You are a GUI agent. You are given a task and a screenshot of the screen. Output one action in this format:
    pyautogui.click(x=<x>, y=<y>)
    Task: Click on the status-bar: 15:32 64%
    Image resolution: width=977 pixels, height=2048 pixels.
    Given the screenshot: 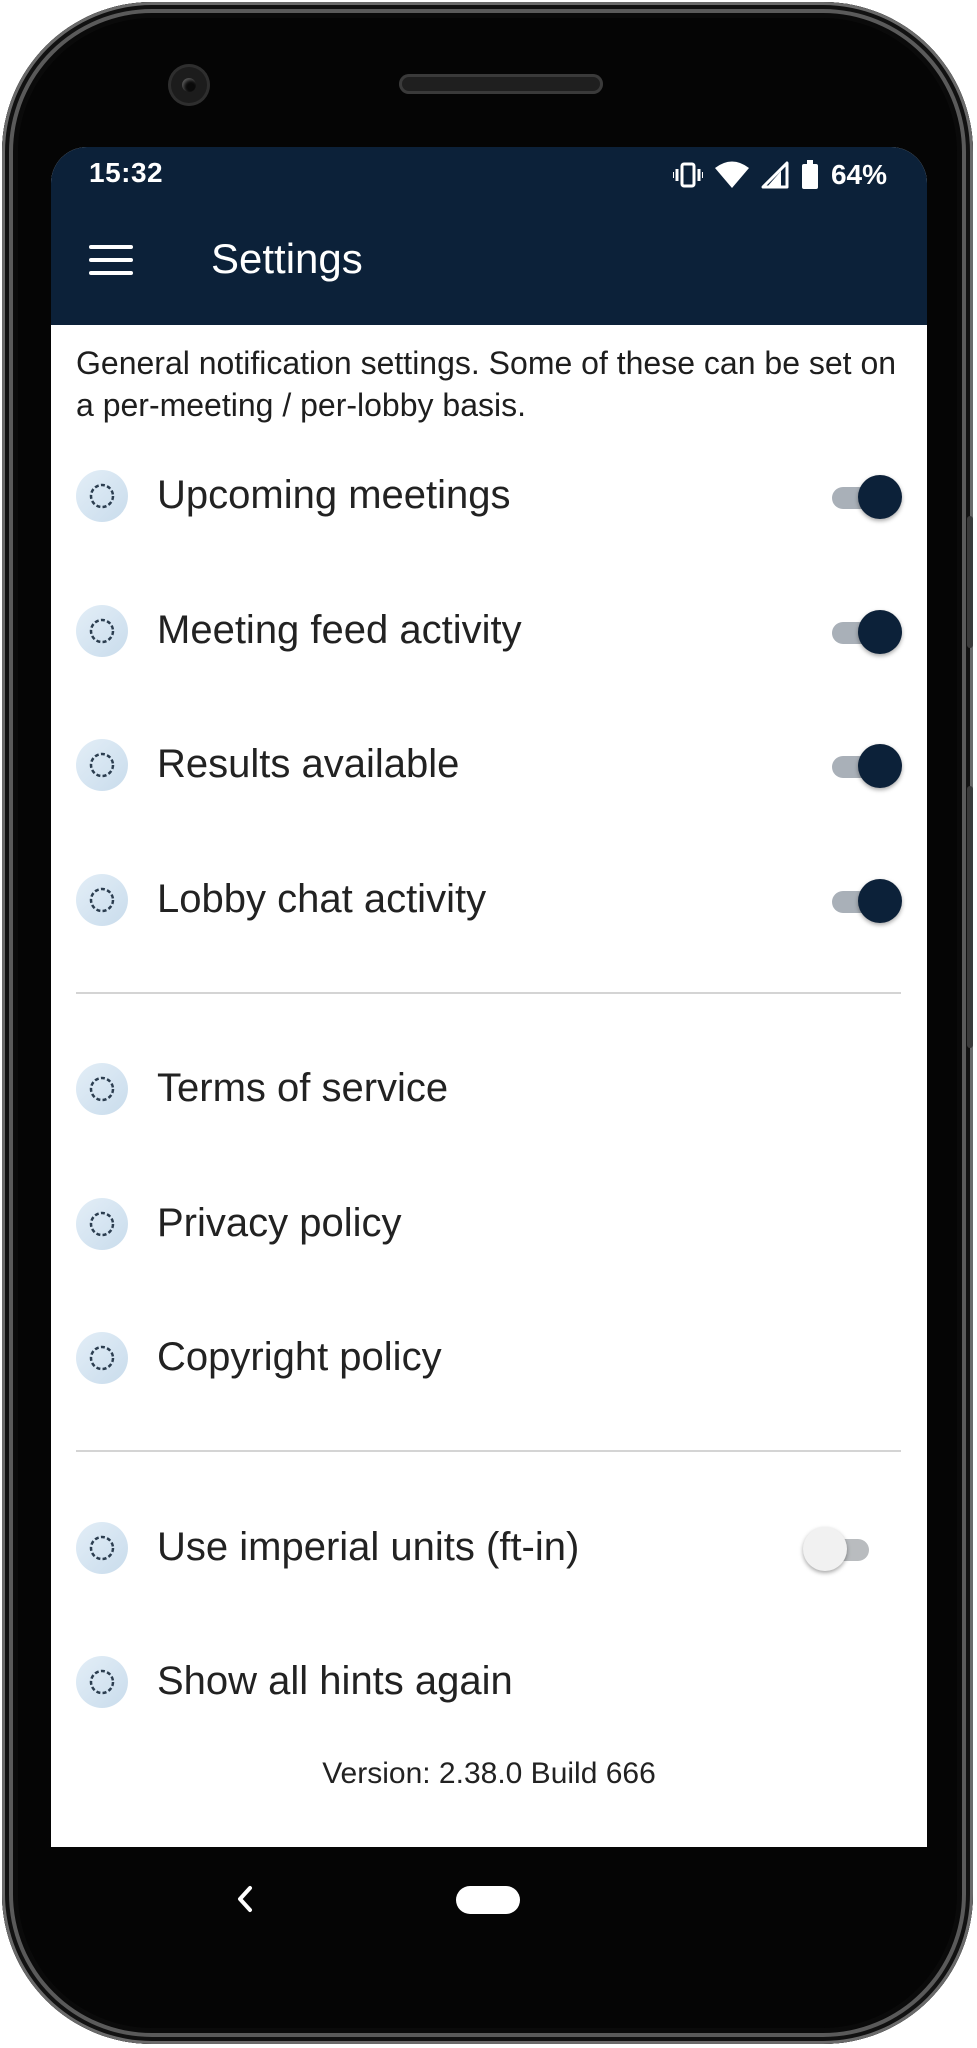 What is the action you would take?
    pyautogui.click(x=489, y=175)
    